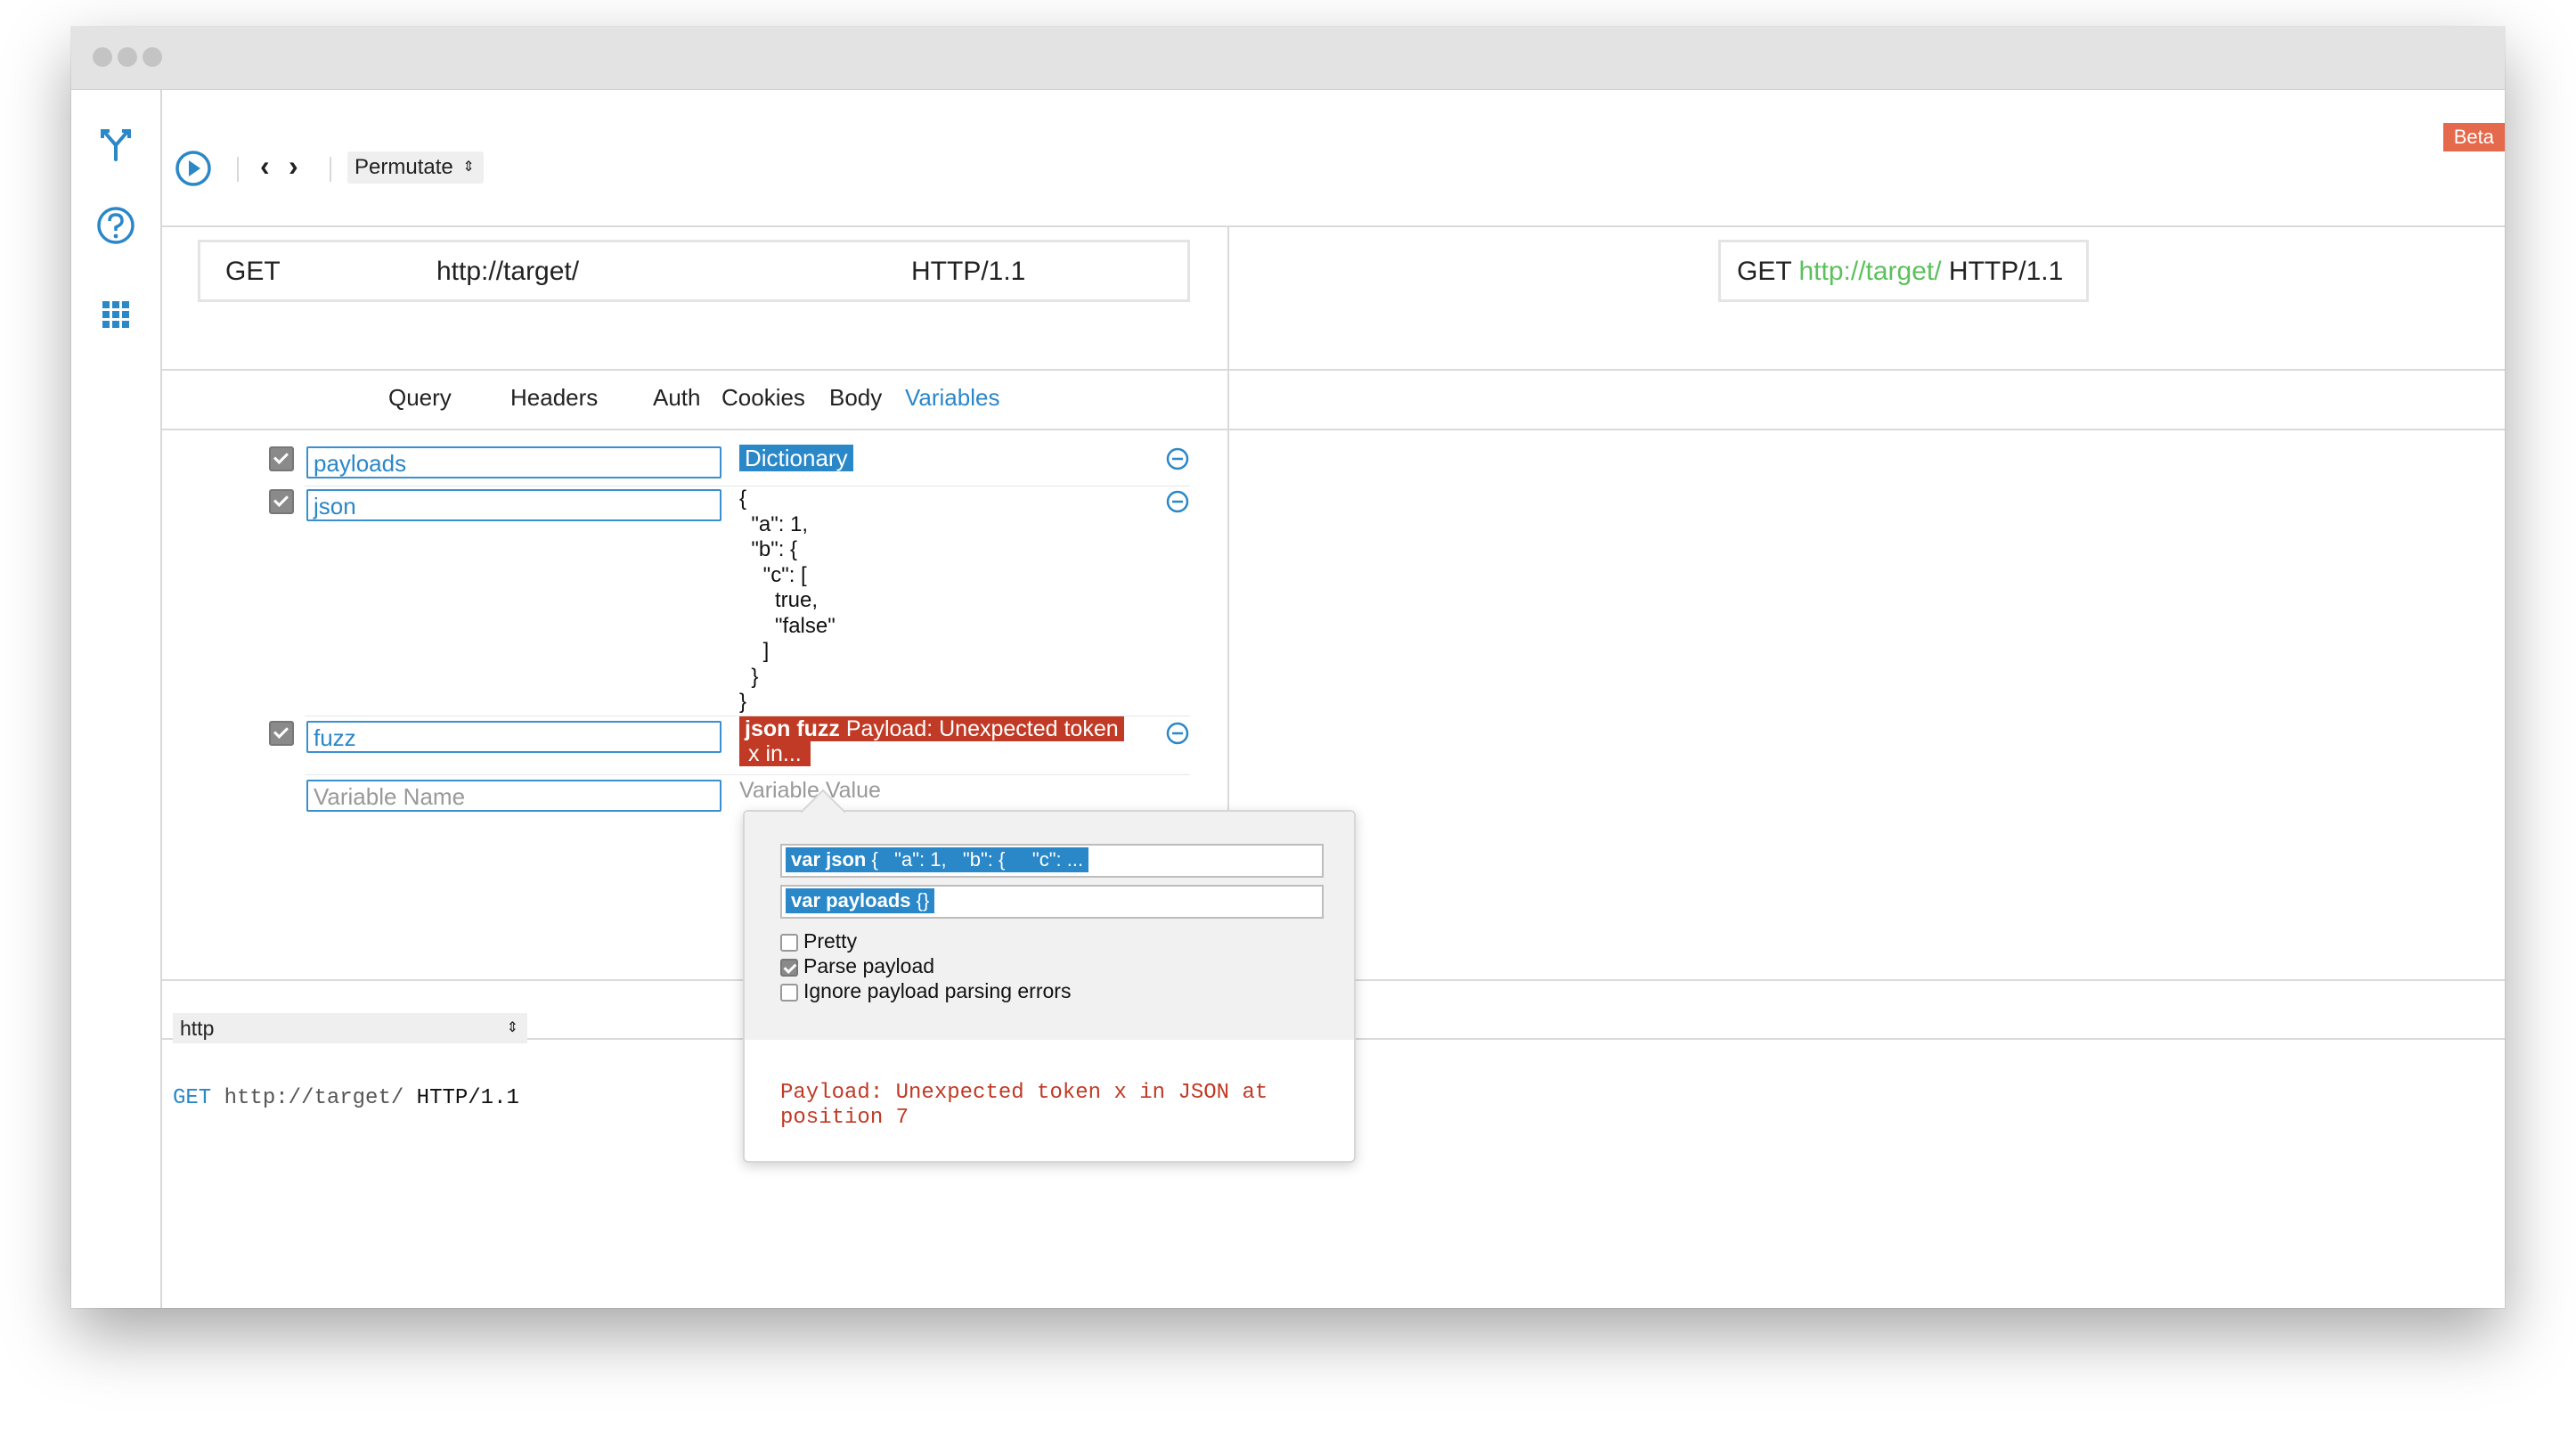  I want to click on zoom-window-button, so click(152, 57).